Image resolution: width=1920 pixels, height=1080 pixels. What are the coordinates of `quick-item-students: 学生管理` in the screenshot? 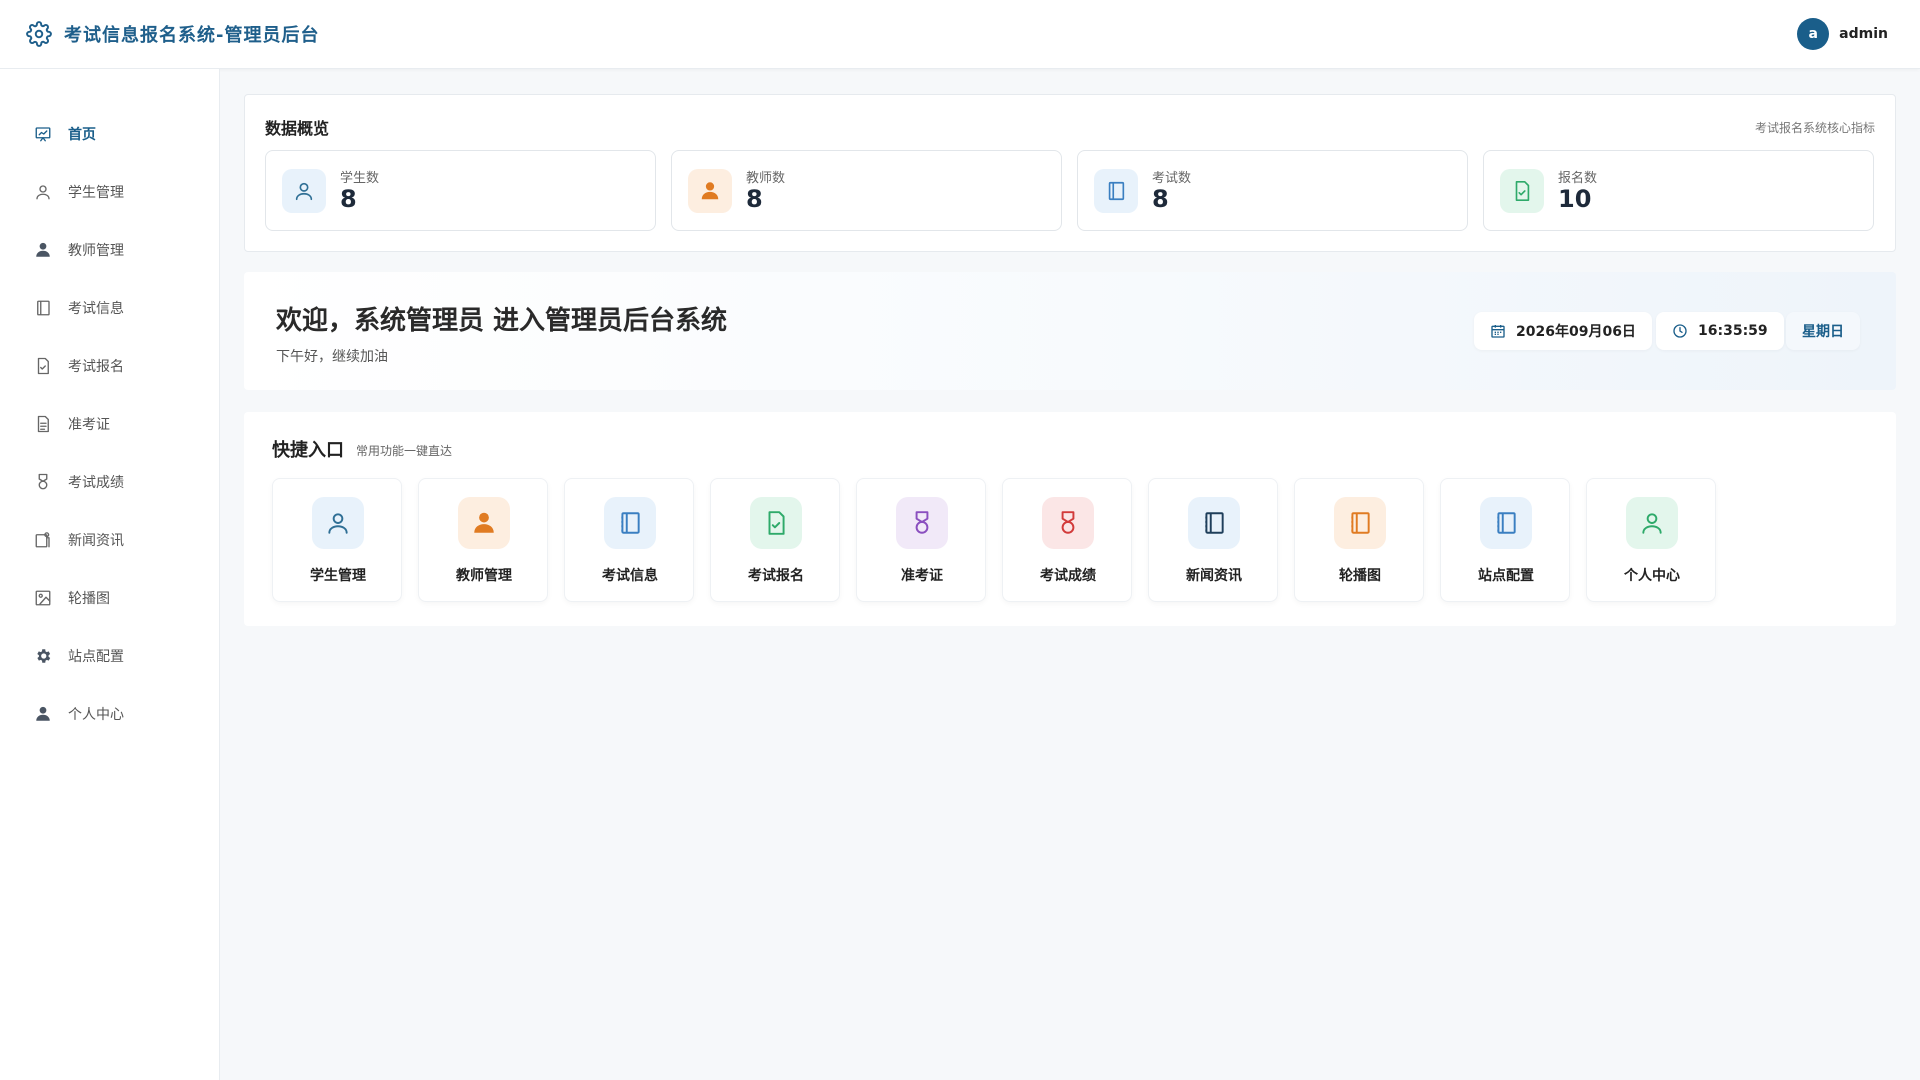 It's located at (337, 540).